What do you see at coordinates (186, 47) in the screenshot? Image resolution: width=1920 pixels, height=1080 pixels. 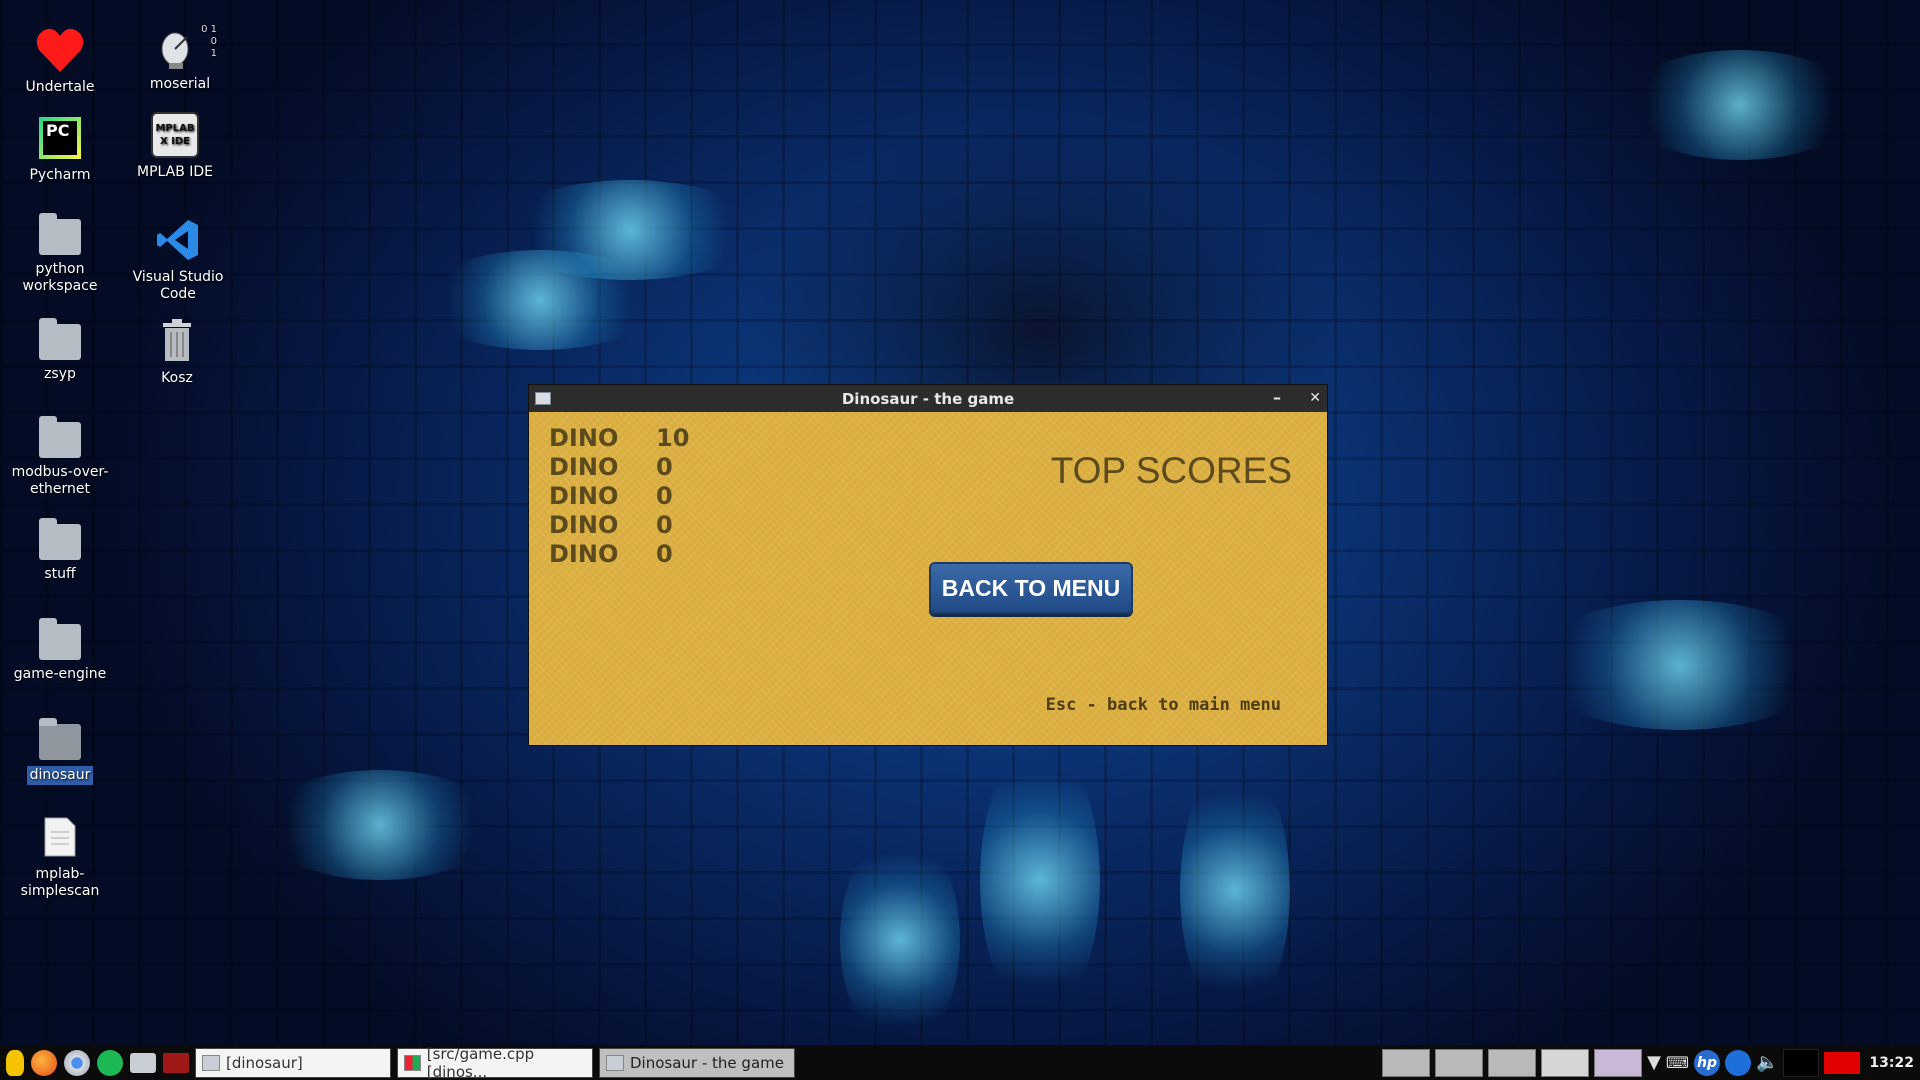 I see `satellite-dish-icon: 0 1 0 1` at bounding box center [186, 47].